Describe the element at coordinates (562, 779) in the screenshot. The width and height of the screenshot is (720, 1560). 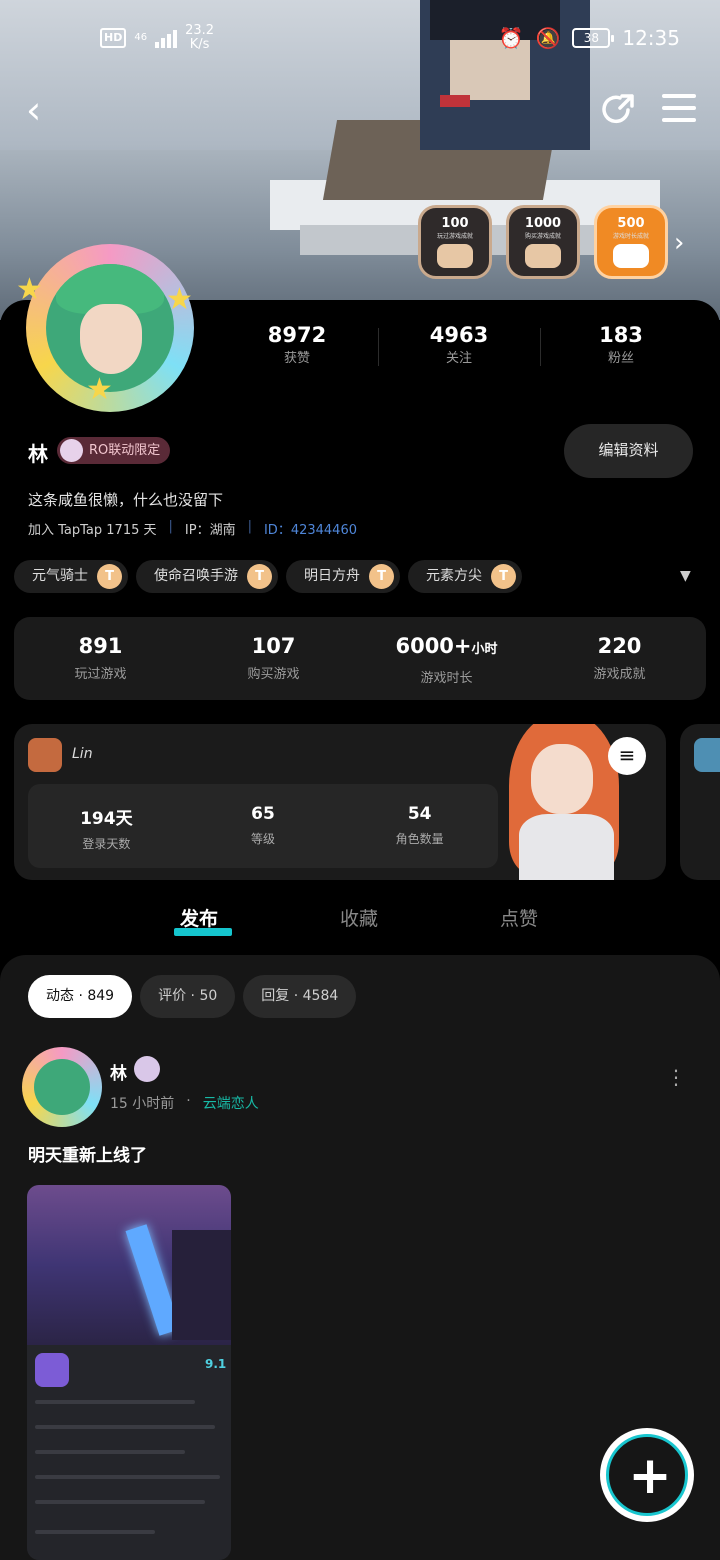
I see `character-face` at that location.